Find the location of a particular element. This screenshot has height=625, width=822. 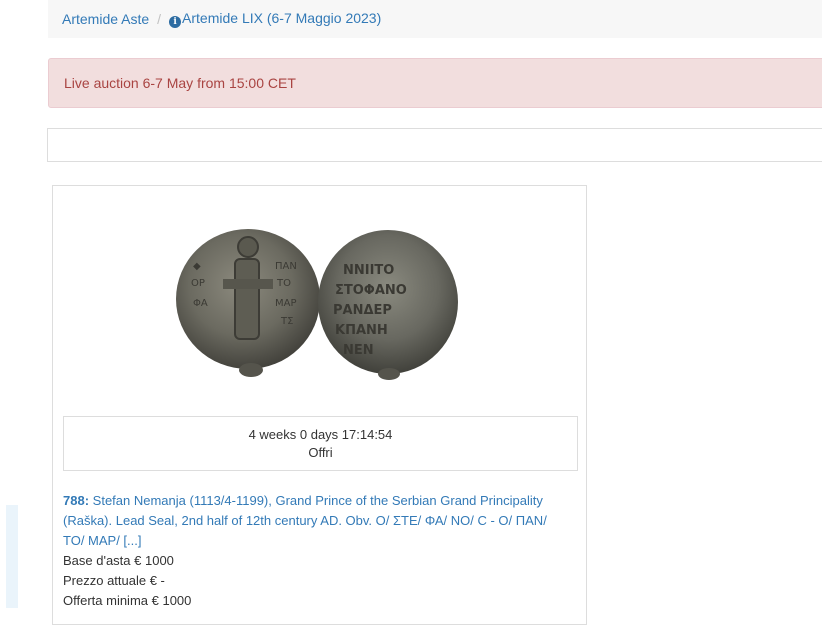

minimum-offer: Offerta minima € 1000 is located at coordinates (127, 600).